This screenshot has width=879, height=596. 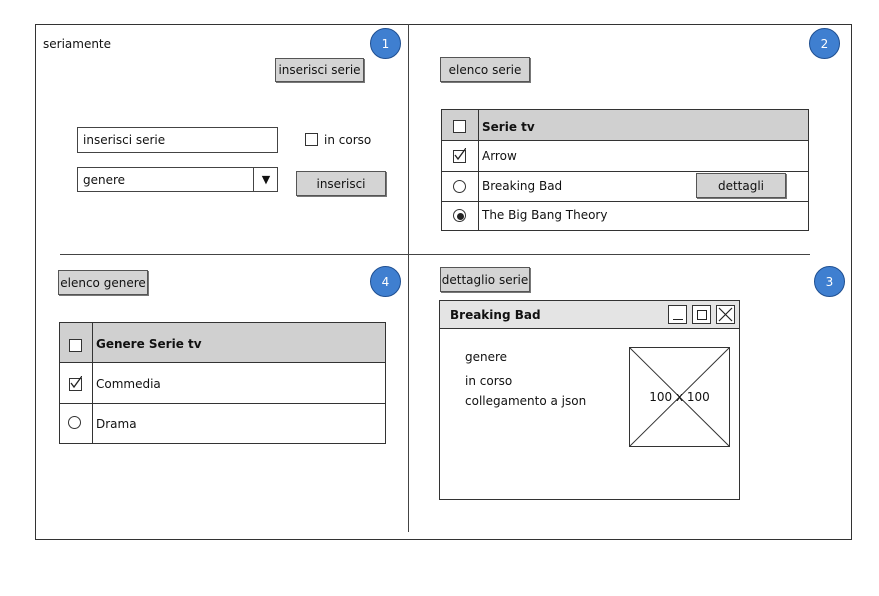 What do you see at coordinates (824, 43) in the screenshot?
I see `step-badge-2: 2` at bounding box center [824, 43].